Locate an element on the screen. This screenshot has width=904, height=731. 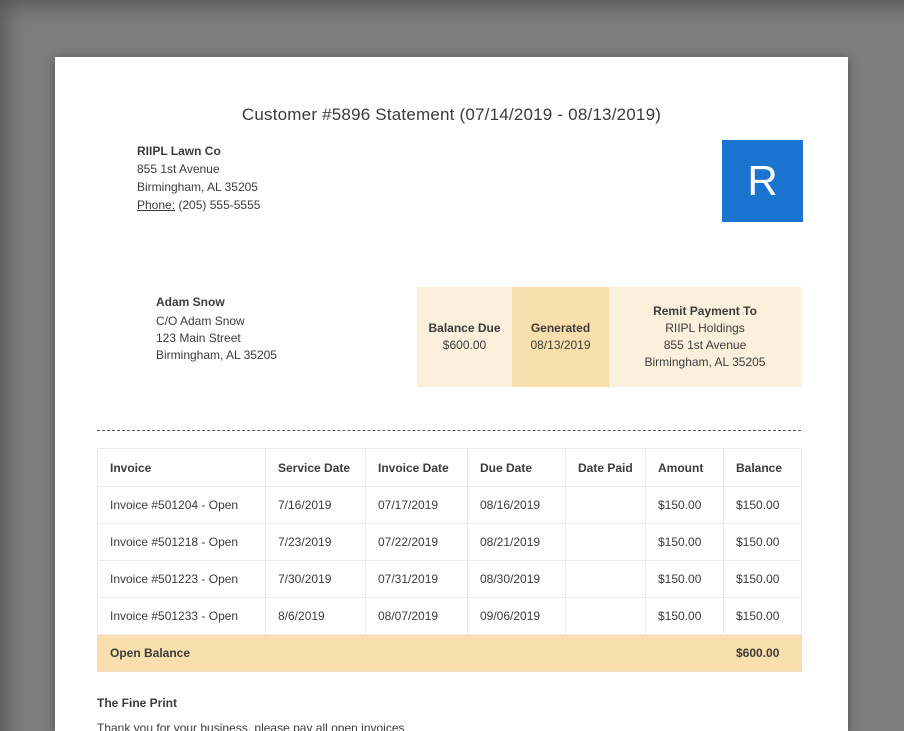
open-balance-row: Open Balance $600.00 is located at coordinates (449, 653).